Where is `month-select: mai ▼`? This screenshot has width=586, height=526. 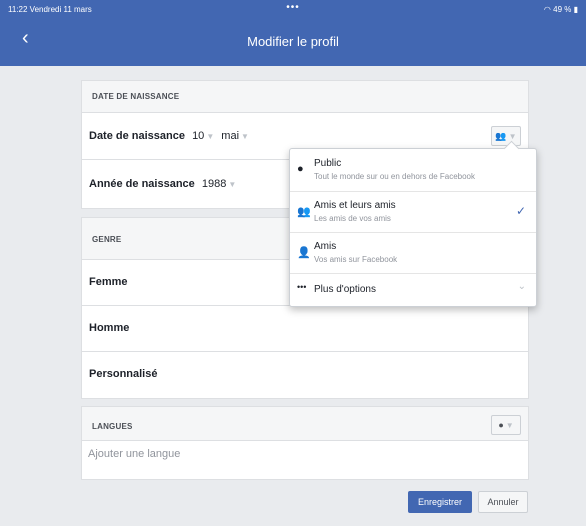 month-select: mai ▼ is located at coordinates (235, 136).